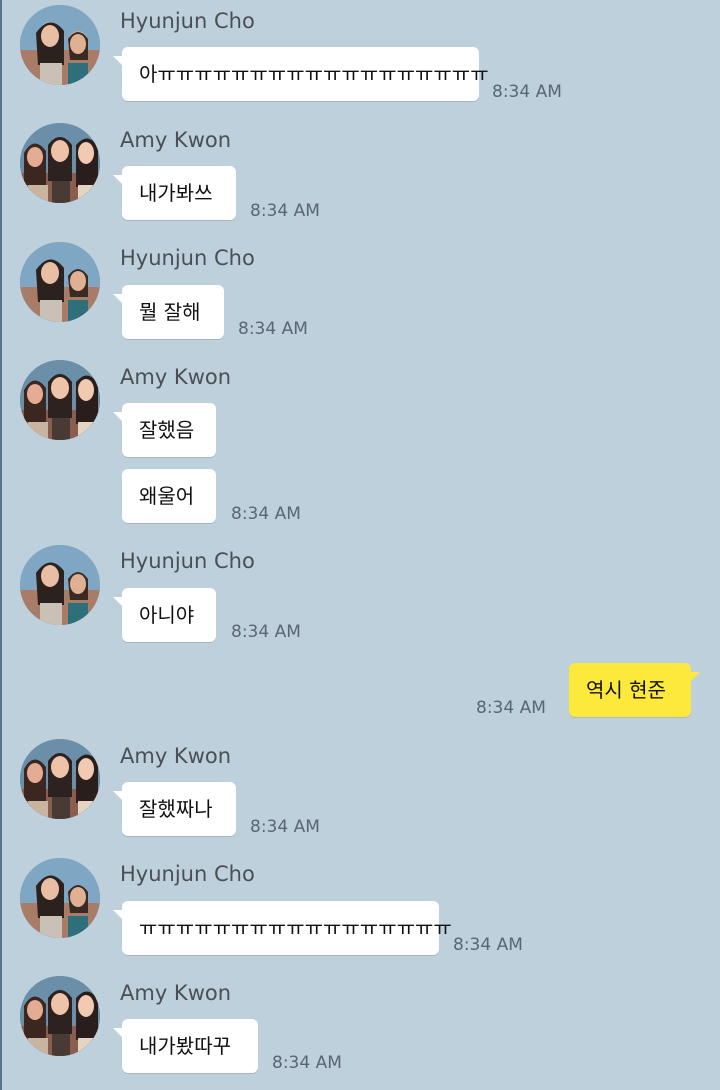  I want to click on message-text: 잘했짜나, so click(176, 809).